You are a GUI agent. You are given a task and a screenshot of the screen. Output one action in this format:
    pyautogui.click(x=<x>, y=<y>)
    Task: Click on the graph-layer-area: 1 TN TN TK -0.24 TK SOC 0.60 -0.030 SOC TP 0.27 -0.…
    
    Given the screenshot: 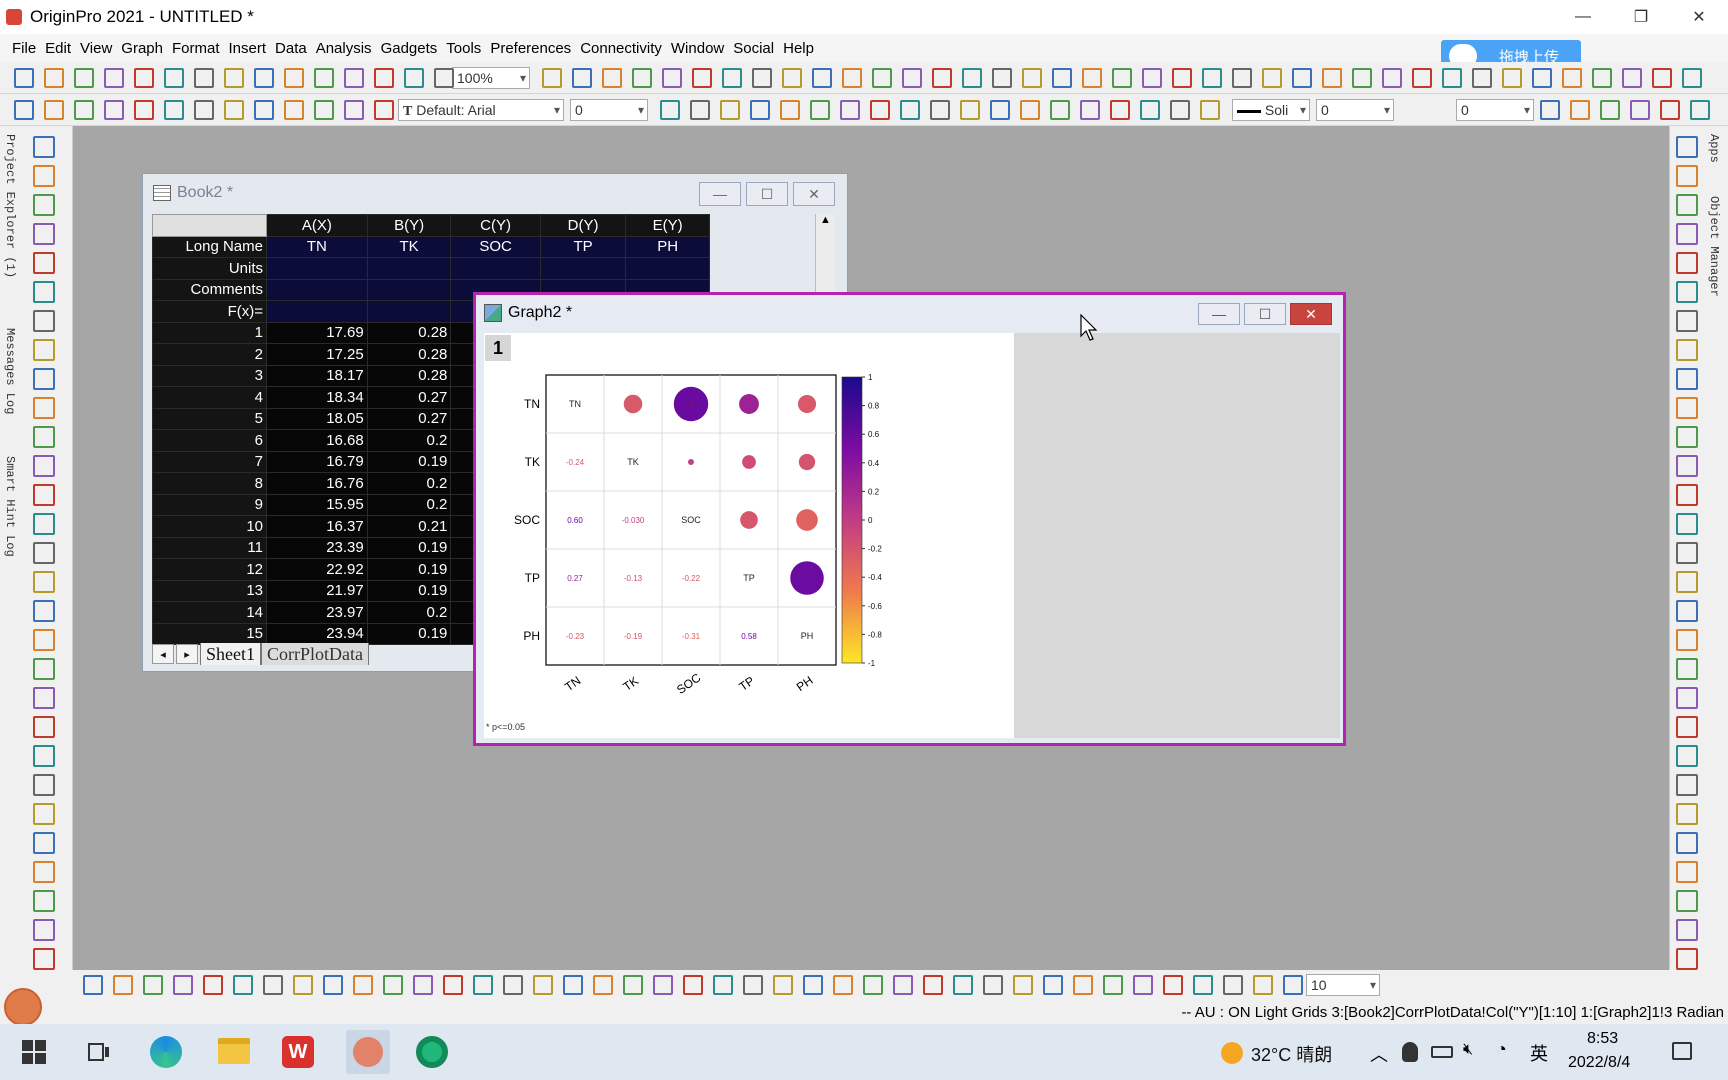 What is the action you would take?
    pyautogui.click(x=749, y=535)
    